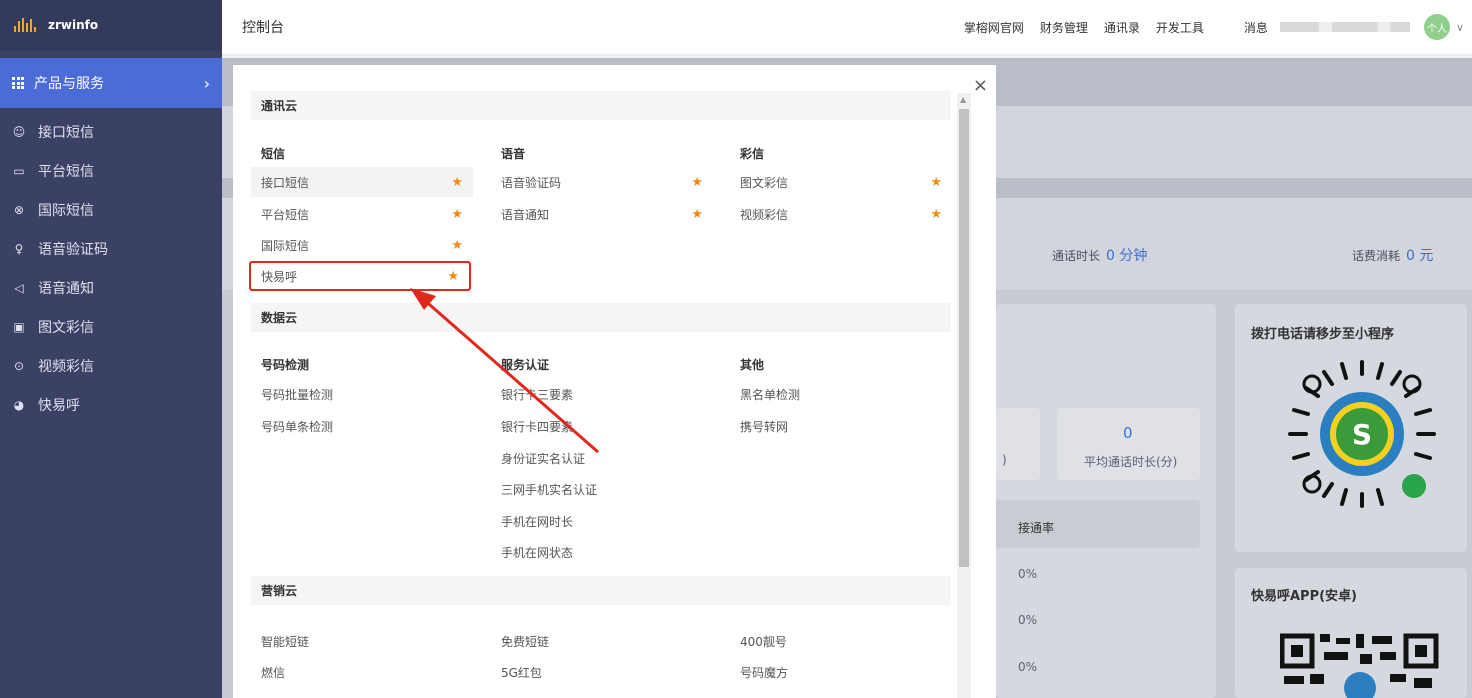 The height and width of the screenshot is (698, 1472). I want to click on top-header: 控制台 掌榕网官网 财务管理 通讯录 开发工具 消息 个人 ∨, so click(847, 28).